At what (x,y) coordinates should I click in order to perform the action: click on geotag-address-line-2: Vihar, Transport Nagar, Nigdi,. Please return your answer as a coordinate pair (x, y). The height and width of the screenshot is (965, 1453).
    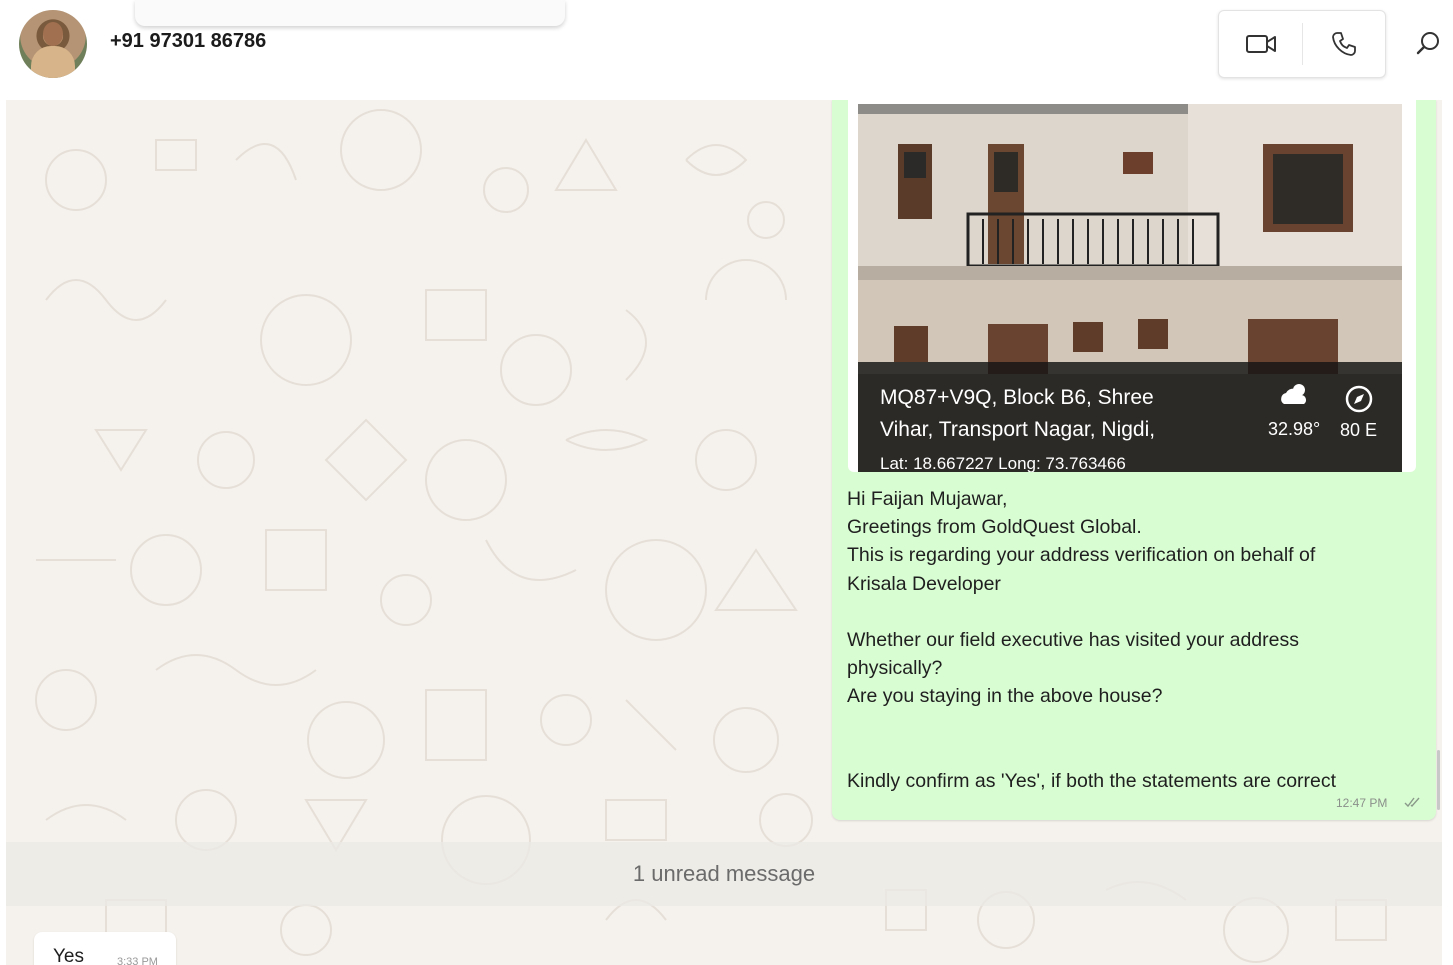
    Looking at the image, I should click on (1018, 429).